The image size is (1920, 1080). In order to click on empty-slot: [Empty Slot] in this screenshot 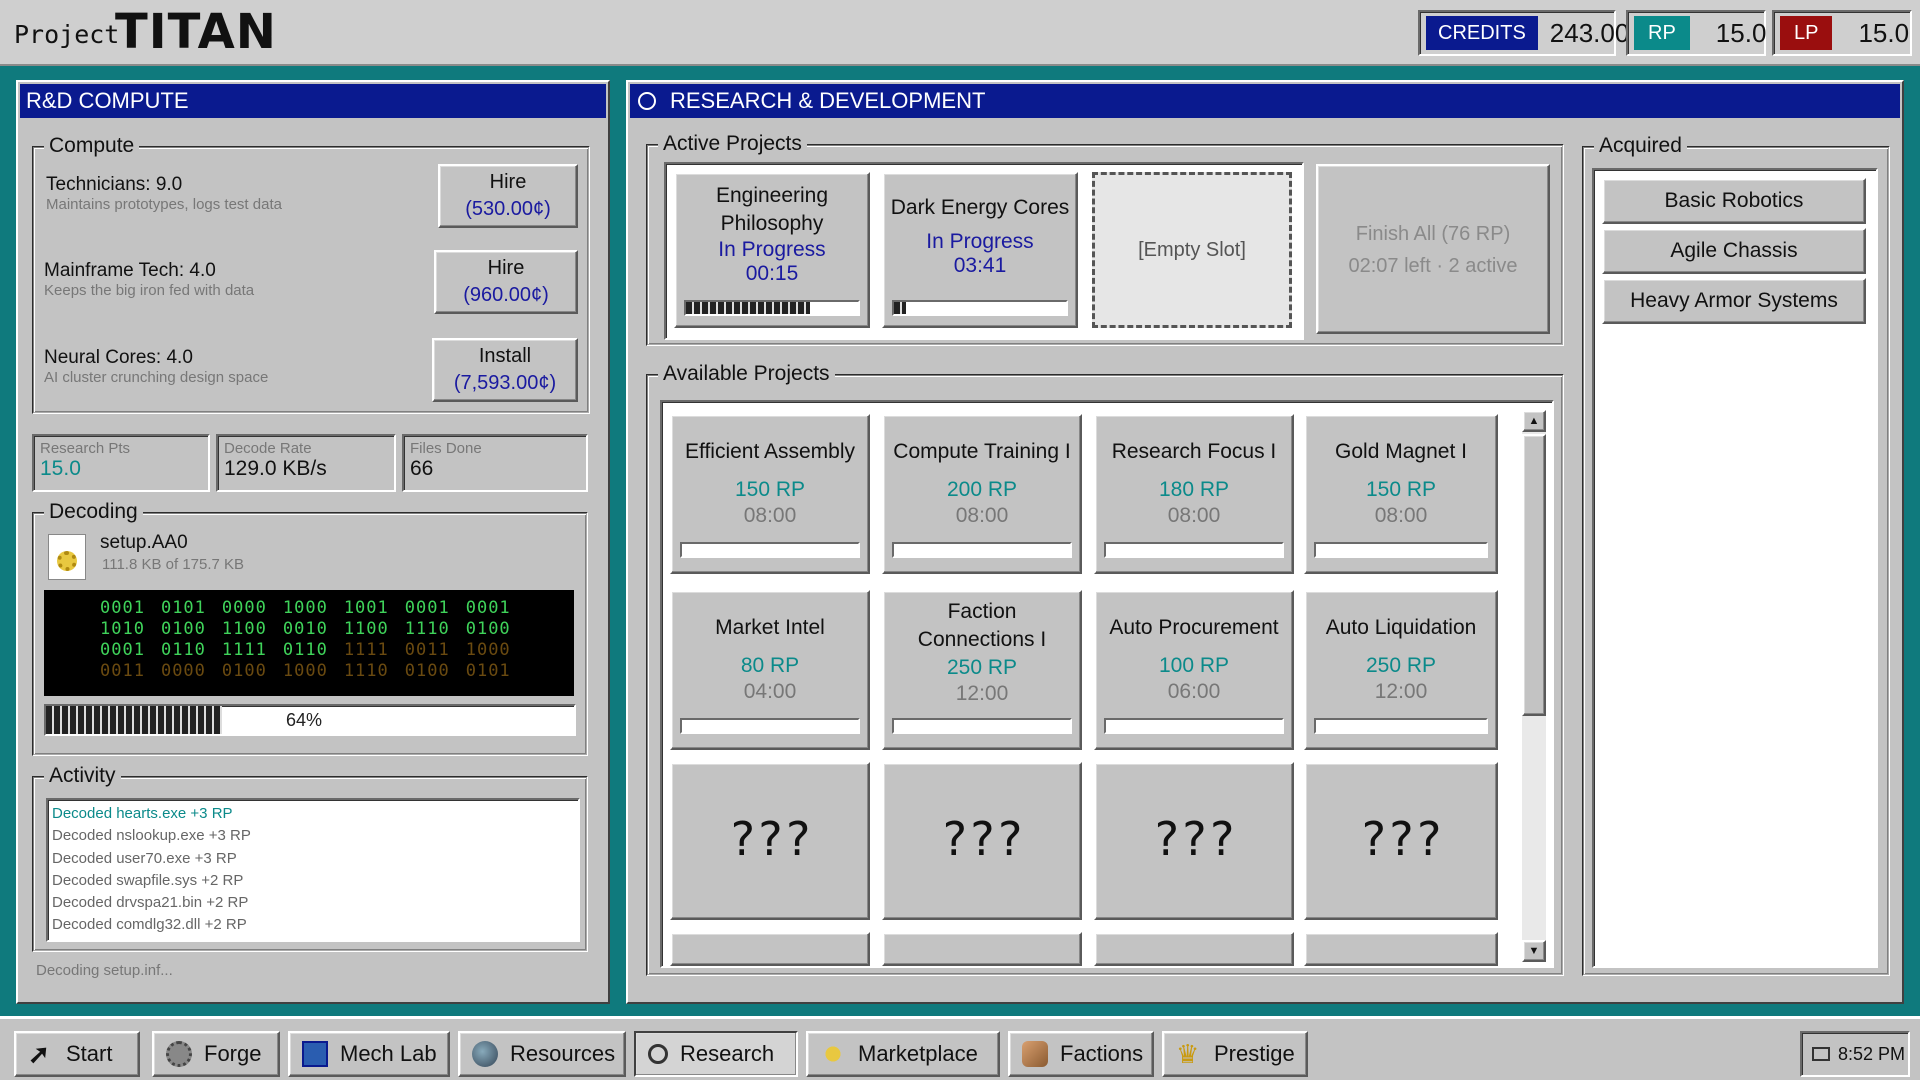, I will do `click(1192, 250)`.